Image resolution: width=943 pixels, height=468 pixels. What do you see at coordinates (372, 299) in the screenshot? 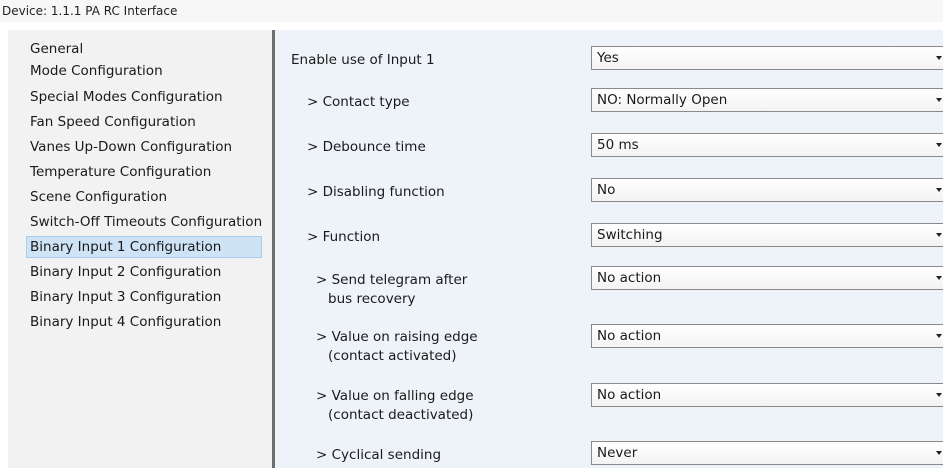
I see `param-label-send-telegram-line2: bus recovery` at bounding box center [372, 299].